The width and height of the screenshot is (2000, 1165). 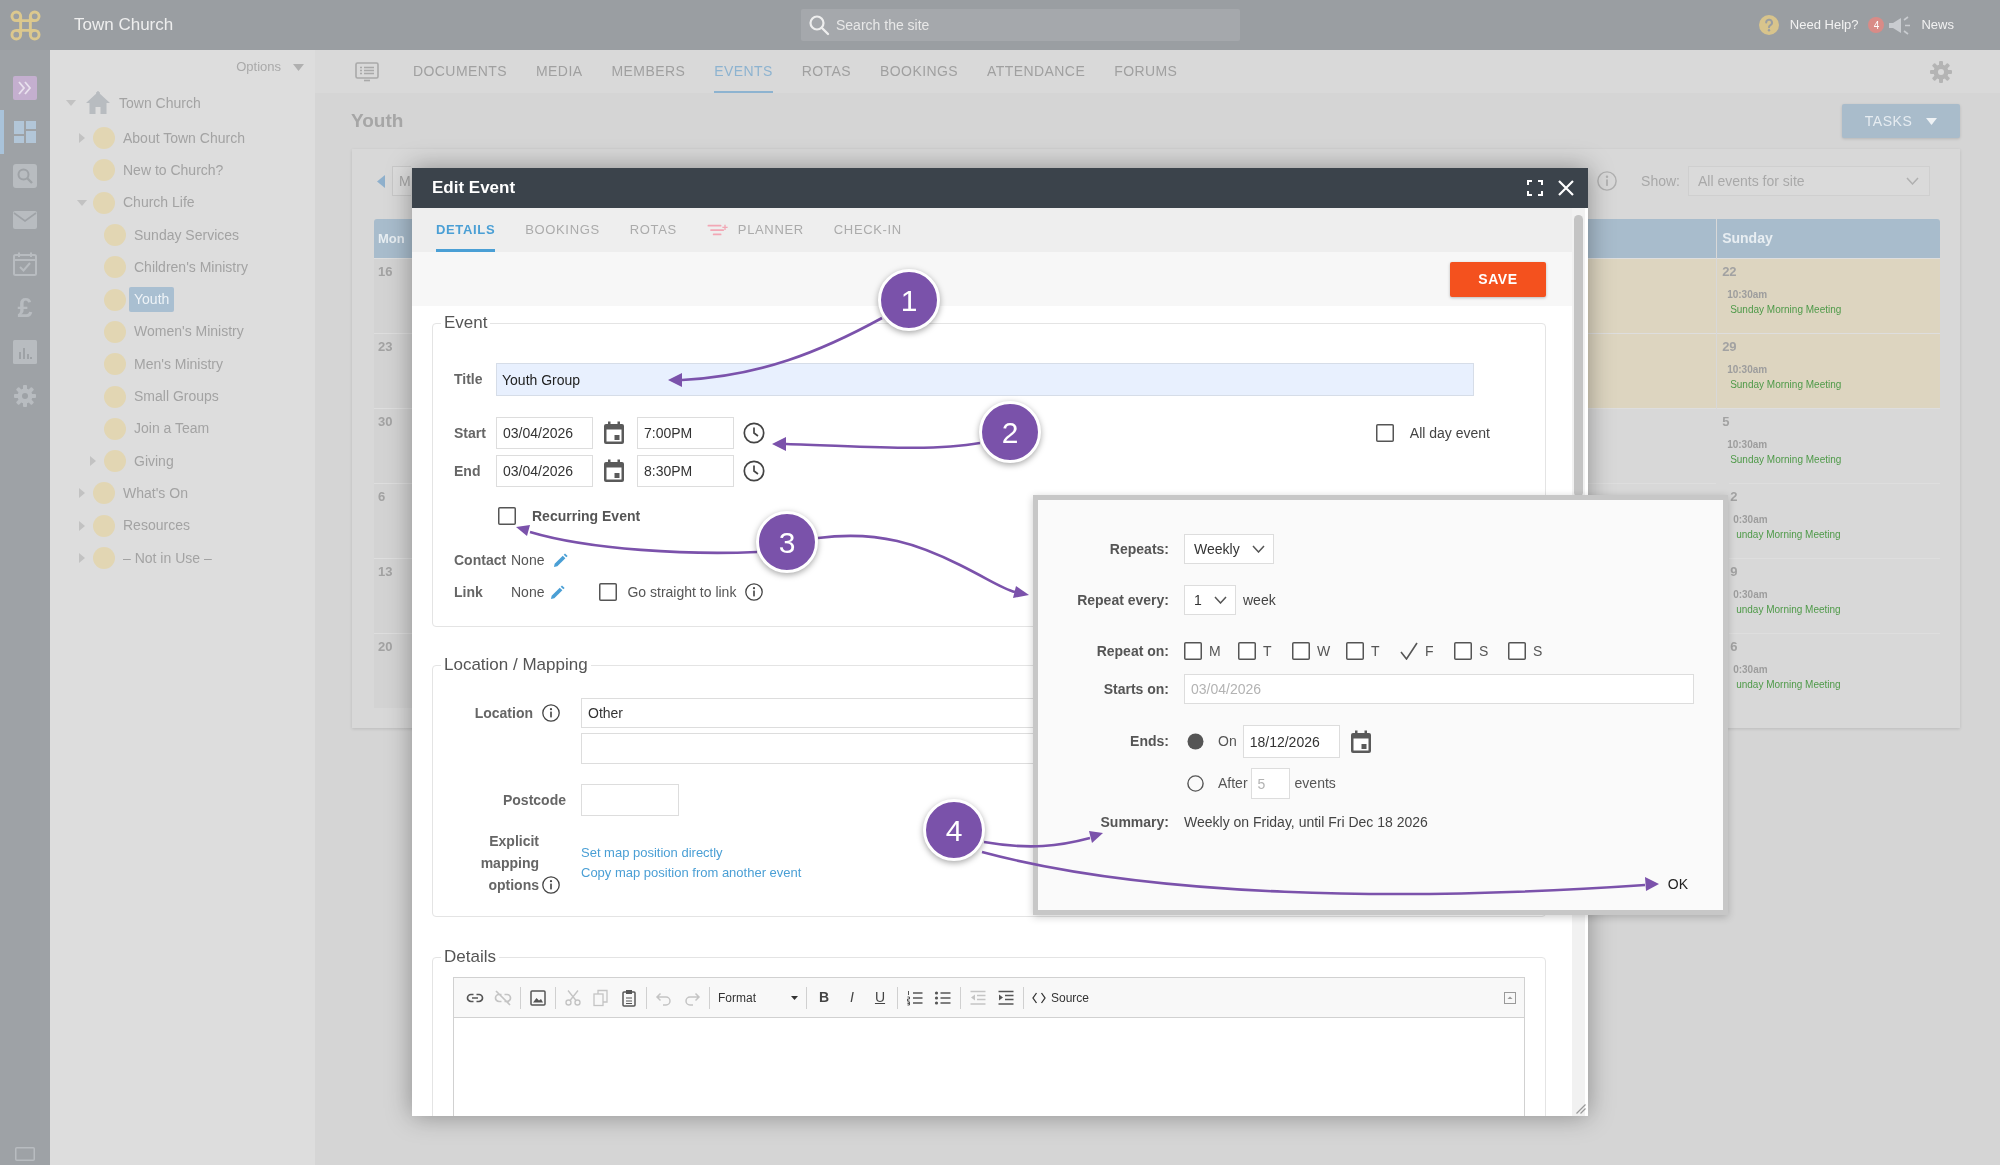 What do you see at coordinates (807, 748) in the screenshot?
I see `location-detail-field` at bounding box center [807, 748].